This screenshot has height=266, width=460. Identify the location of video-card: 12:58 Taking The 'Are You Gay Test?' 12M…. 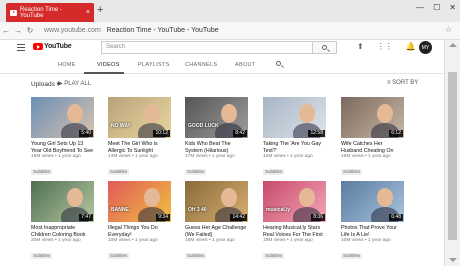
(294, 137).